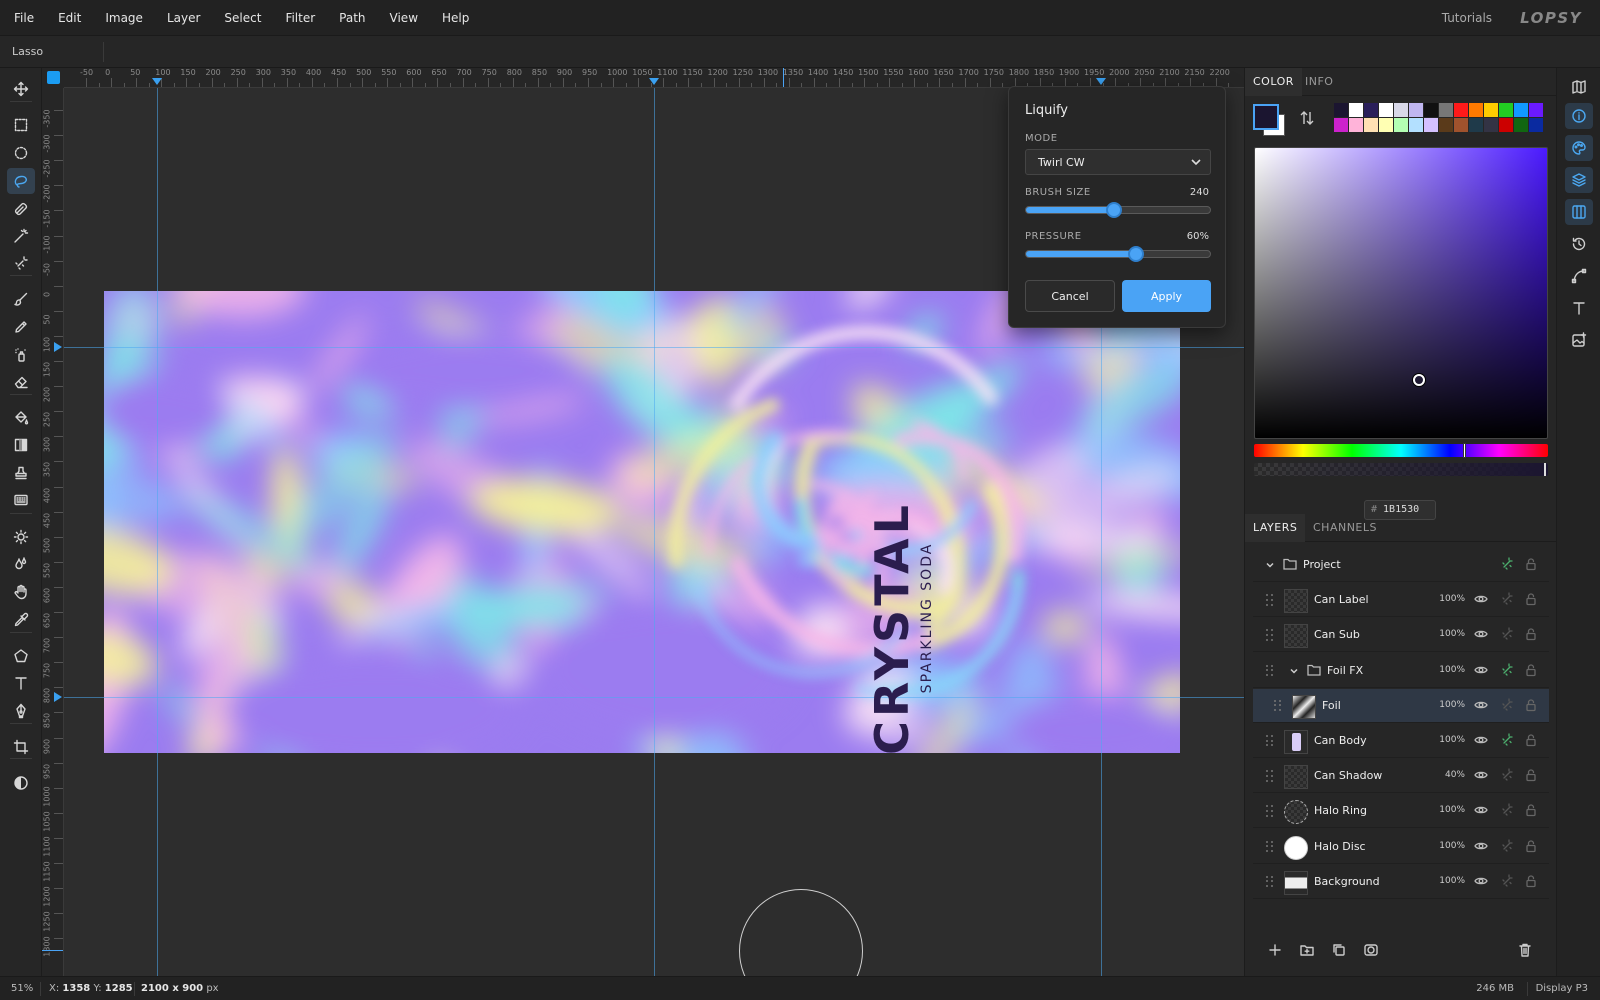  Describe the element at coordinates (1319, 82) in the screenshot. I see `tab-info: INFO` at that location.